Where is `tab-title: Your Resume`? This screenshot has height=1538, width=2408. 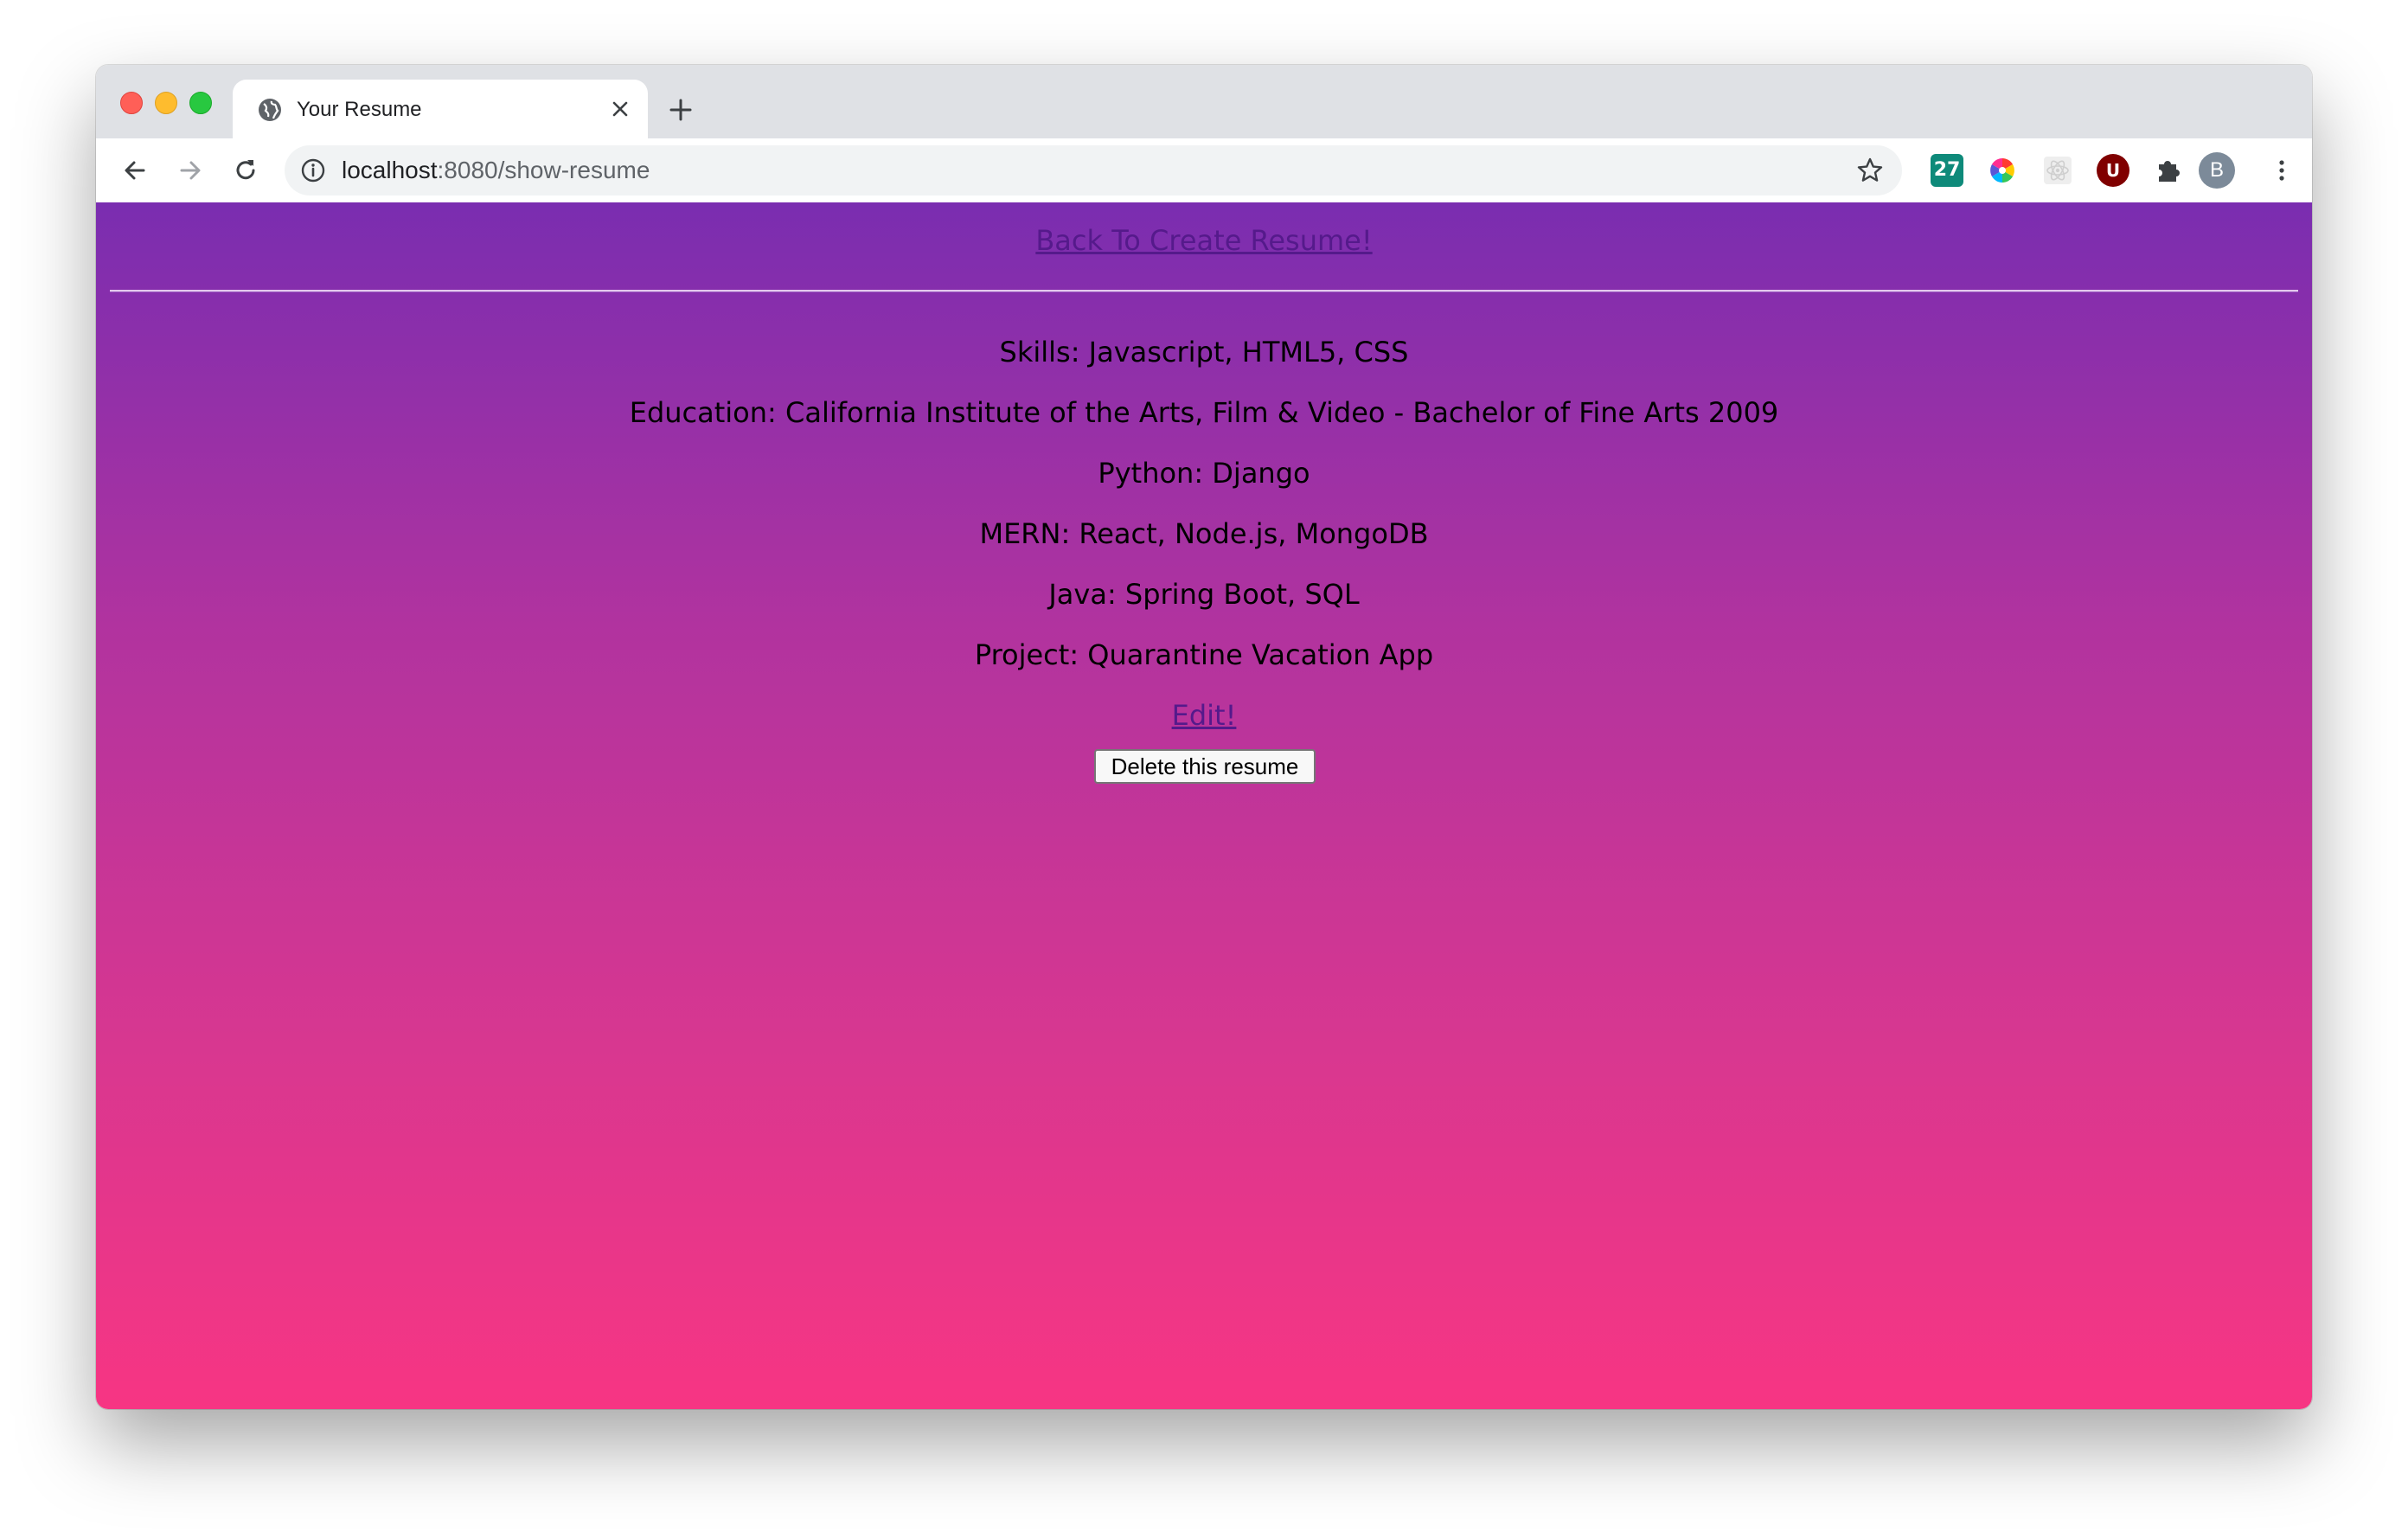
tab-title: Your Resume is located at coordinates (359, 109).